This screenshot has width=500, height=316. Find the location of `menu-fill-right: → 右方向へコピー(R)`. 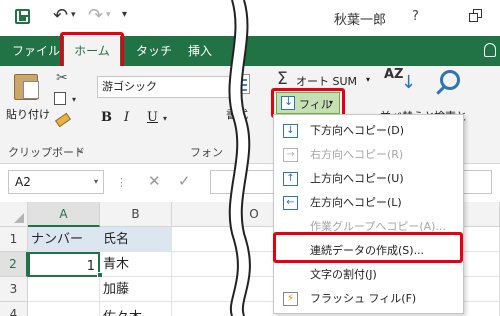

menu-fill-right: → 右方向へコピー(R) is located at coordinates (368, 155).